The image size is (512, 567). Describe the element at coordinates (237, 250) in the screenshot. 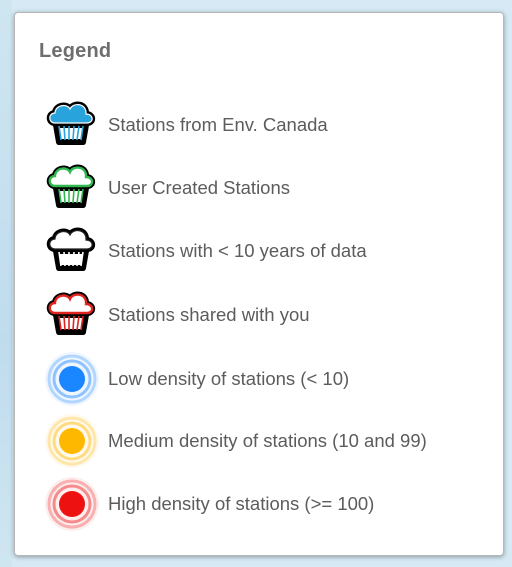

I see `legend-item-label: Stations with < 10 years of data` at that location.